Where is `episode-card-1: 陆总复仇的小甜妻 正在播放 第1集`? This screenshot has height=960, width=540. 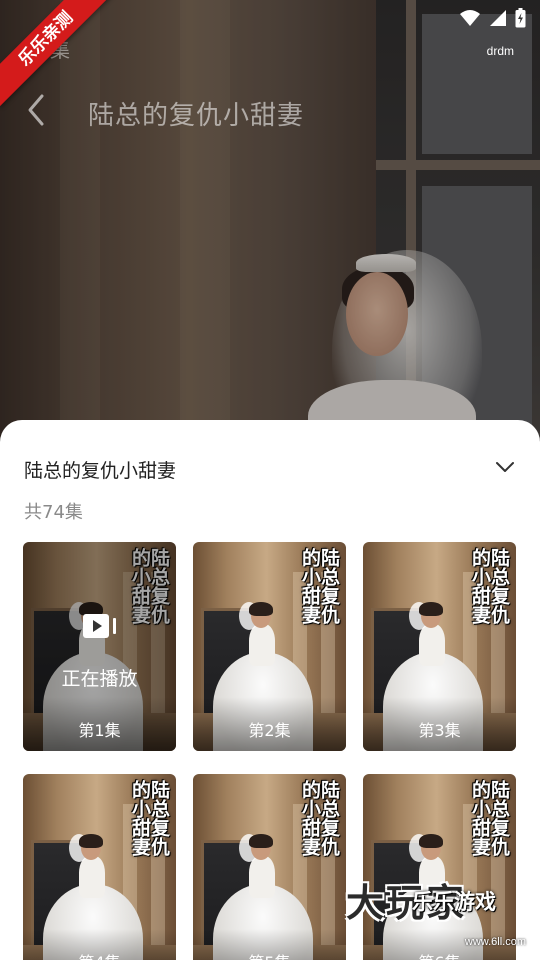 episode-card-1: 陆总复仇的小甜妻 正在播放 第1集 is located at coordinates (99, 646).